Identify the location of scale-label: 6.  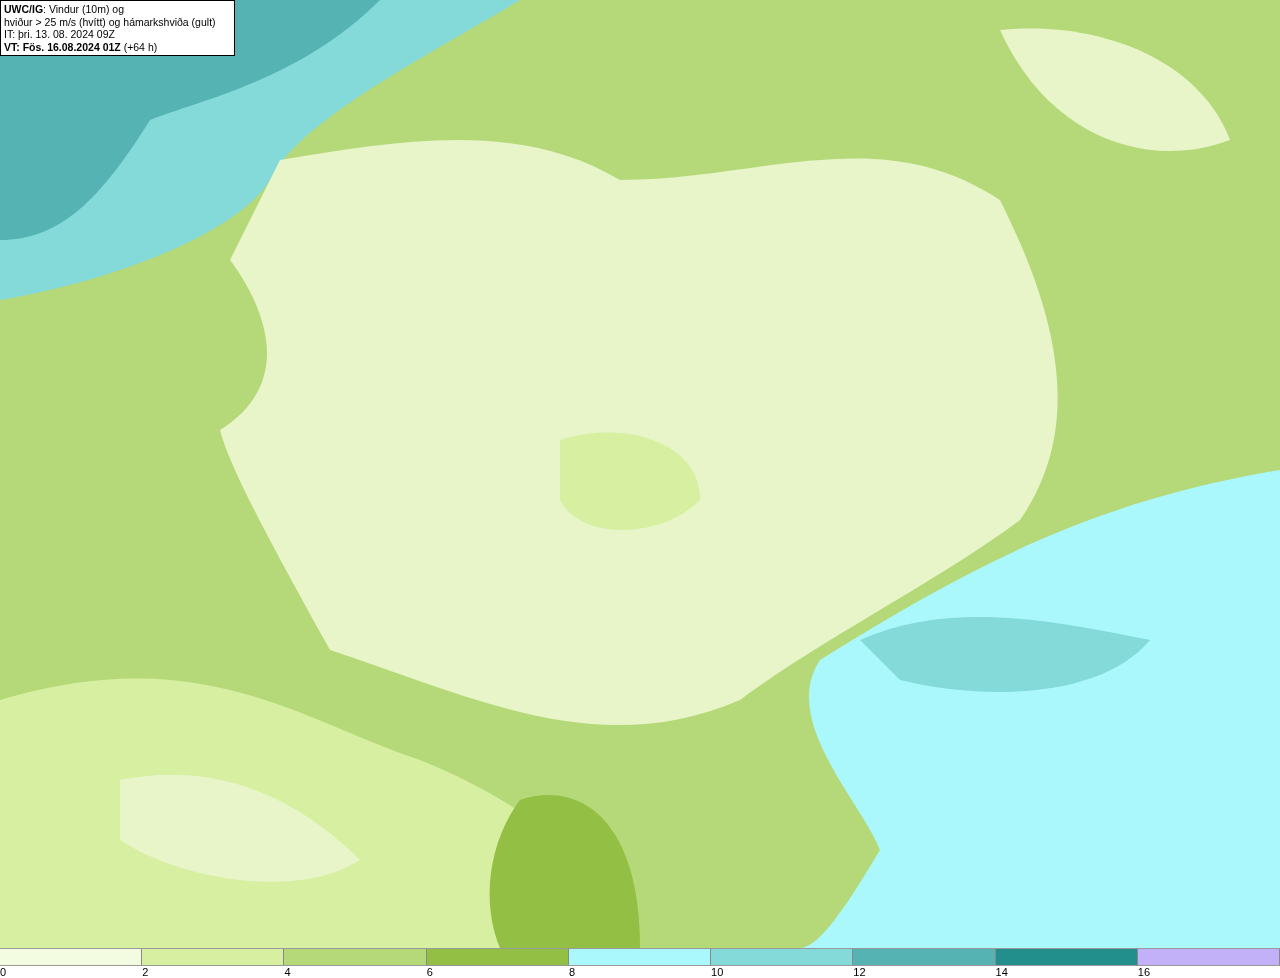
(429, 972).